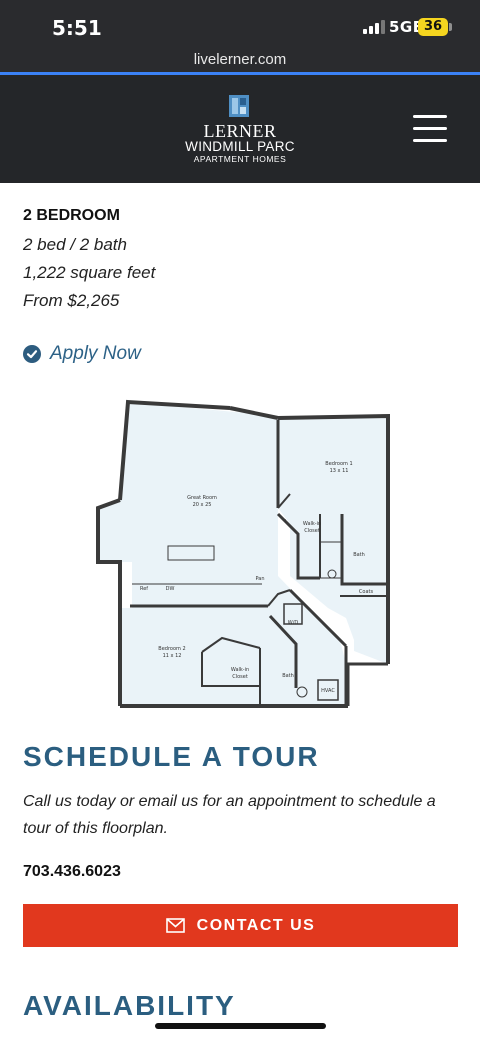  I want to click on status-bar: 5:51 5GE 36, so click(240, 23).